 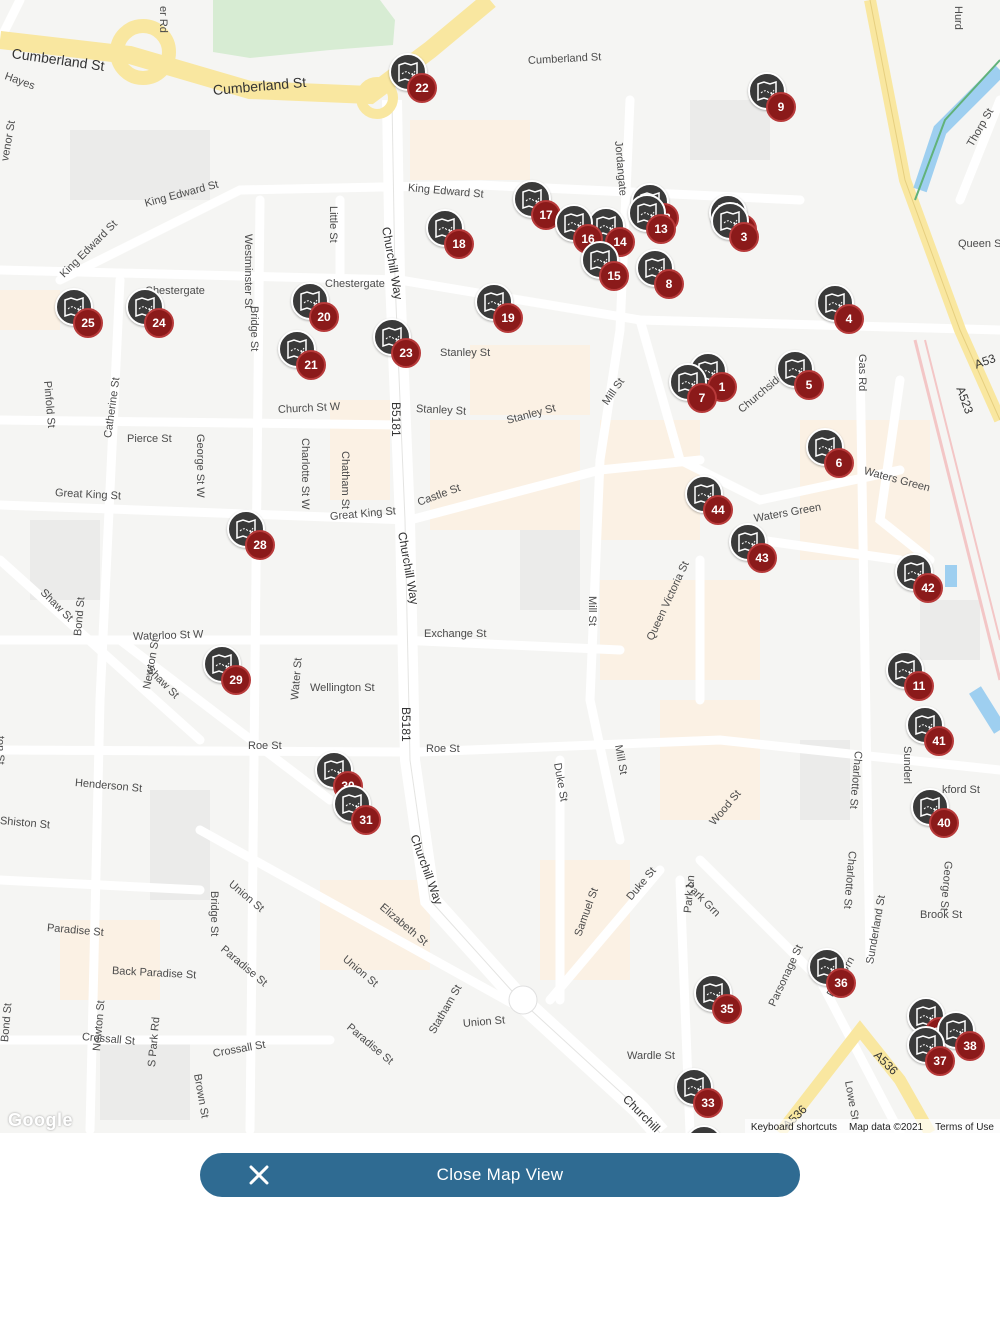 I want to click on street-label: Hurd, so click(x=958, y=18).